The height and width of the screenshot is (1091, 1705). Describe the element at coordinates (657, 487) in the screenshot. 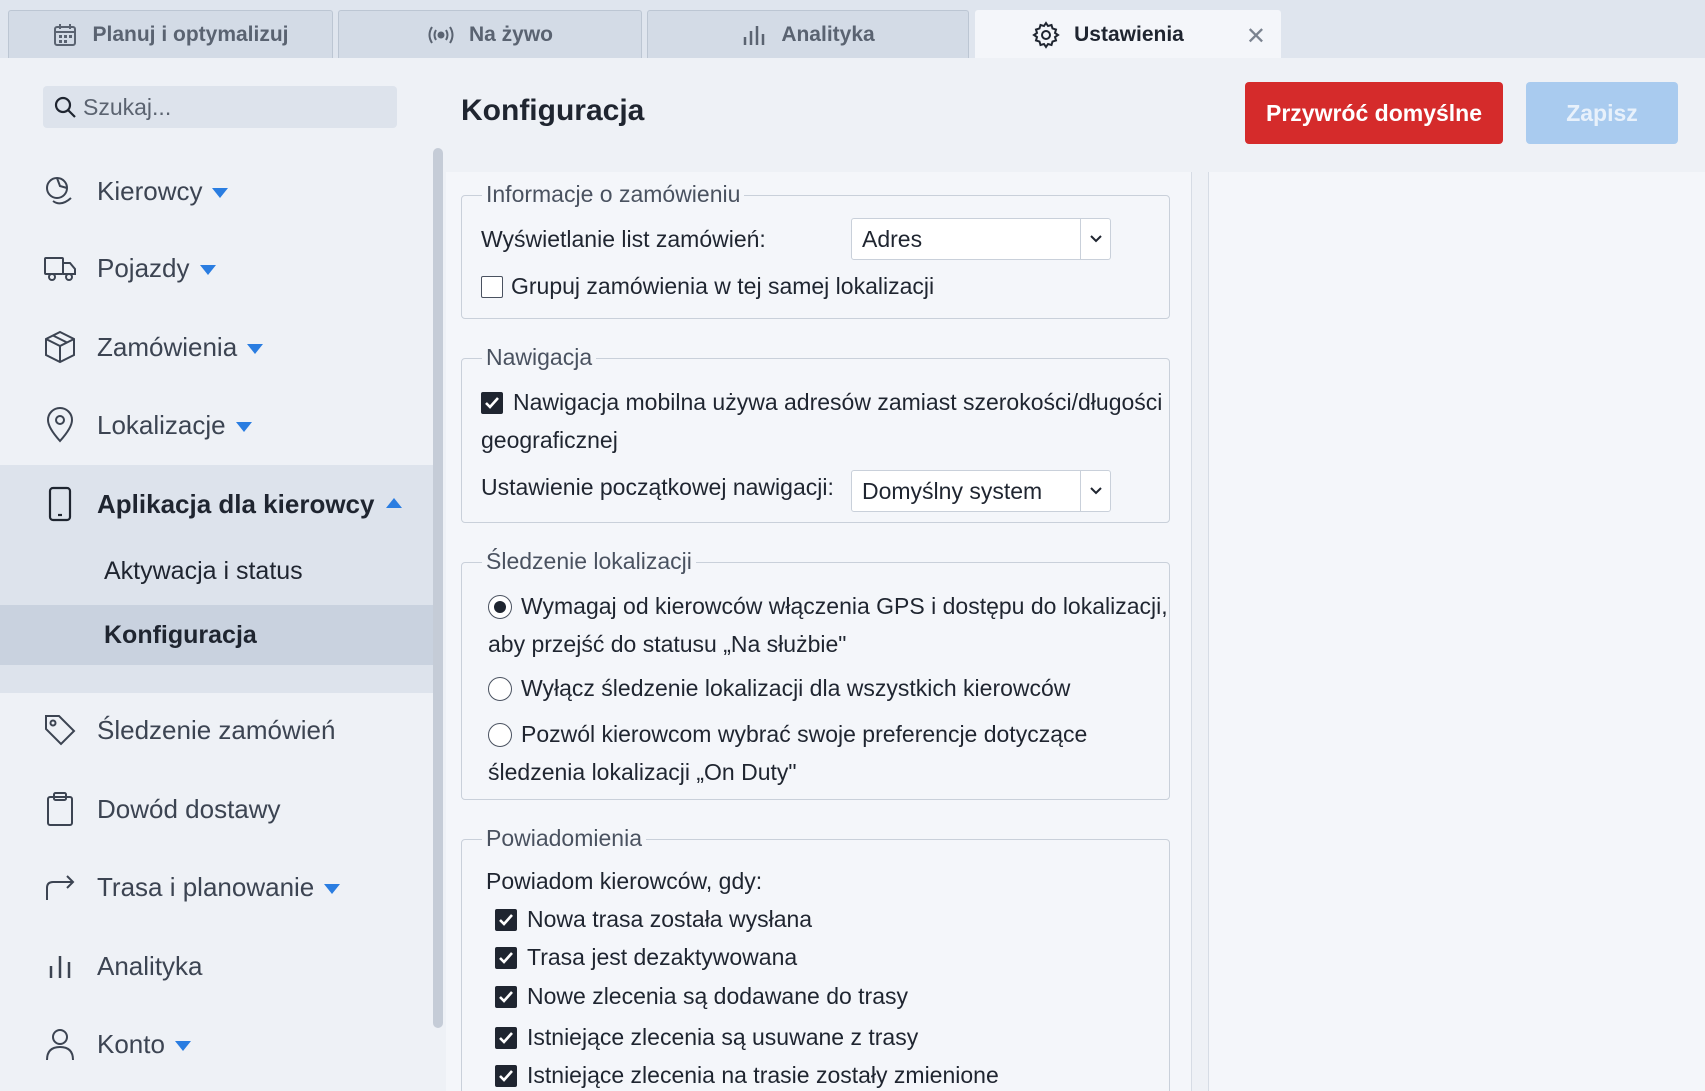

I see `initial-navigation-label: Ustawienie początkowej nawigacji:` at that location.